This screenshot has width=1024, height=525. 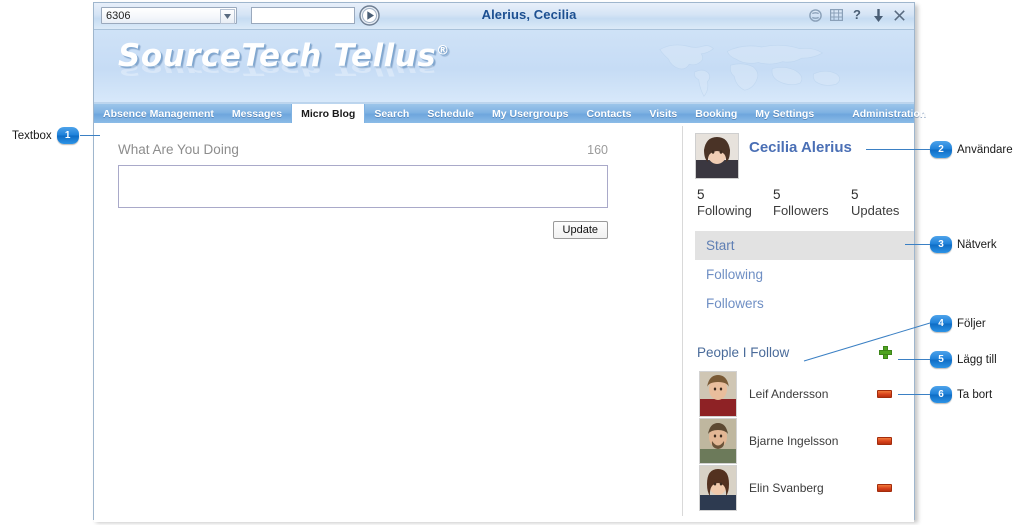 I want to click on title-bar-icons: ?, so click(x=857, y=15).